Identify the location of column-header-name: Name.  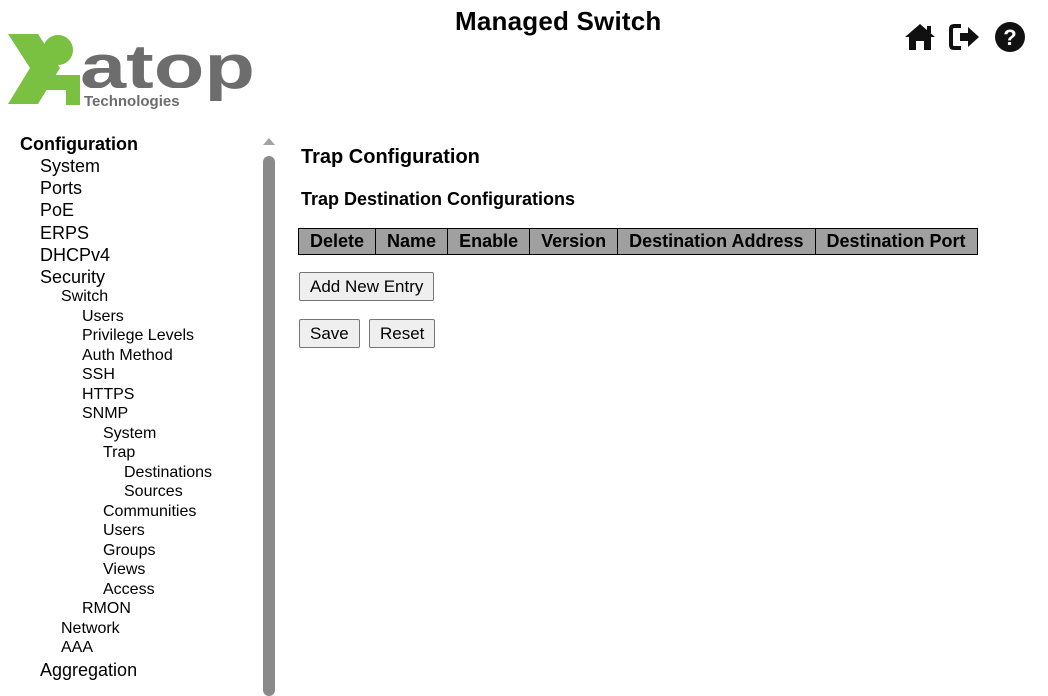
(412, 241).